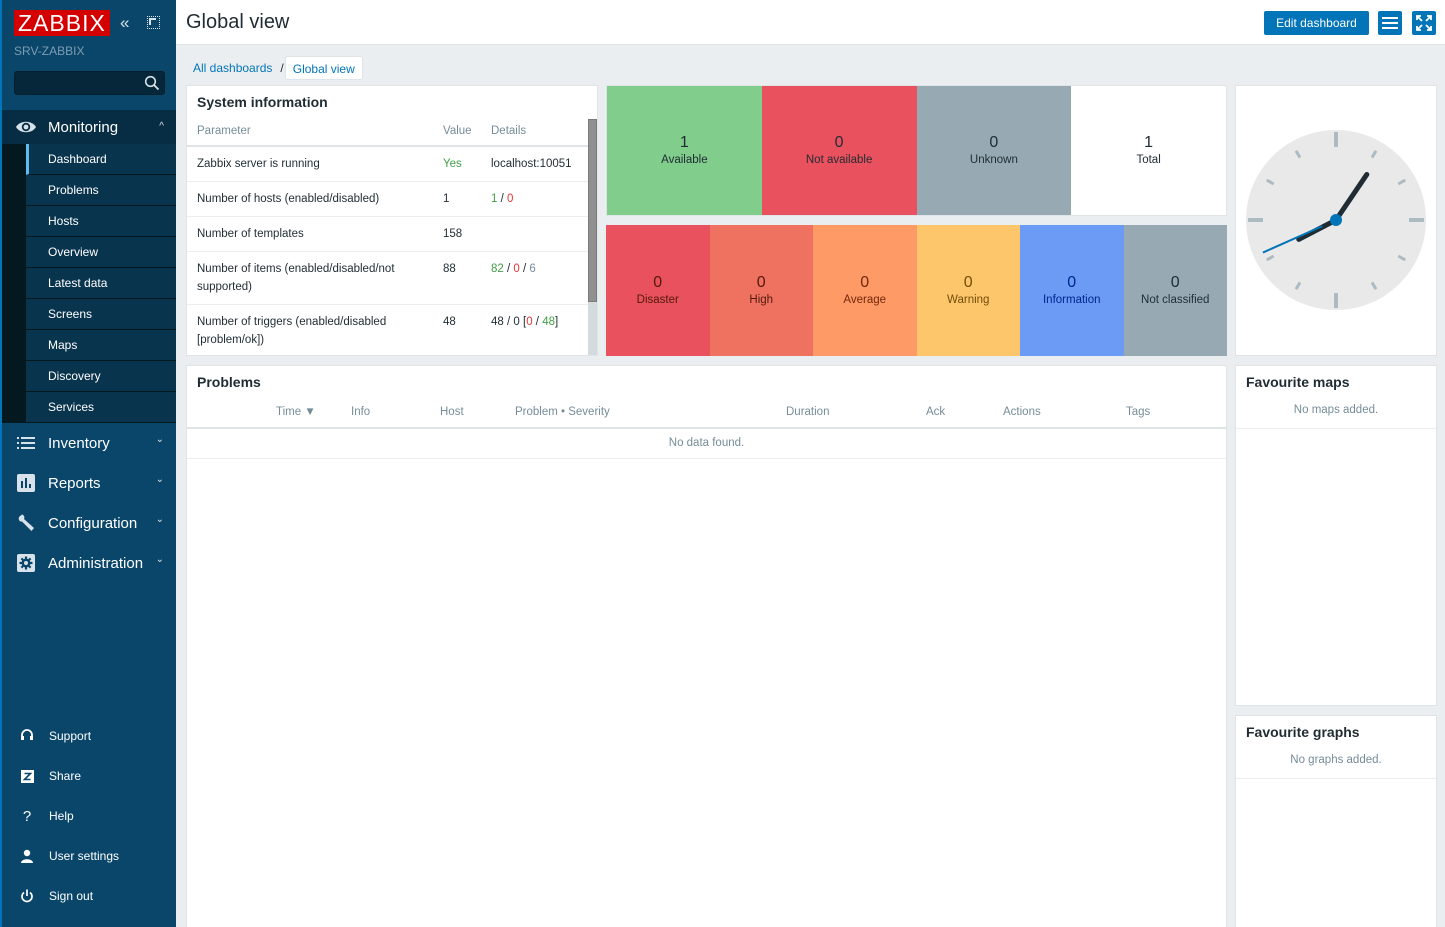 This screenshot has width=1445, height=927. I want to click on column-header-duration: Duration, so click(856, 412).